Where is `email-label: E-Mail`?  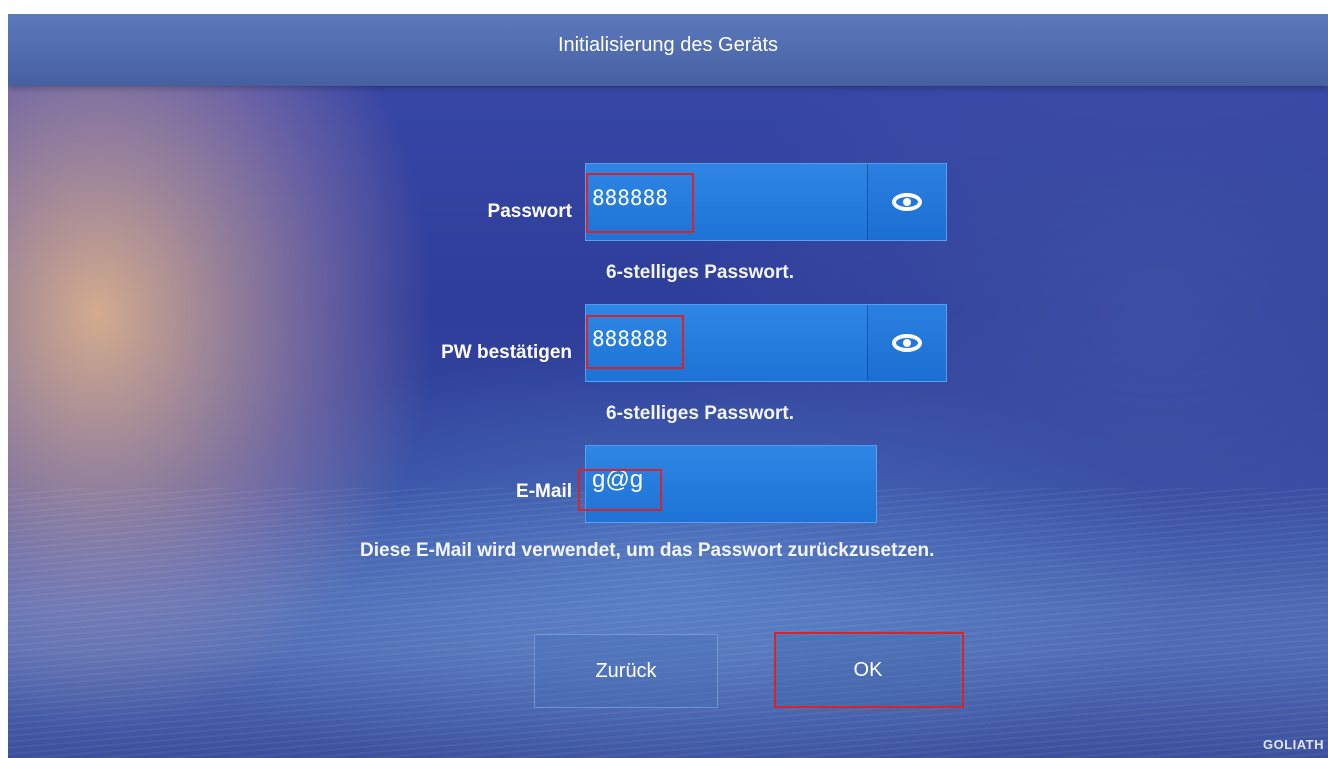 email-label: E-Mail is located at coordinates (544, 491).